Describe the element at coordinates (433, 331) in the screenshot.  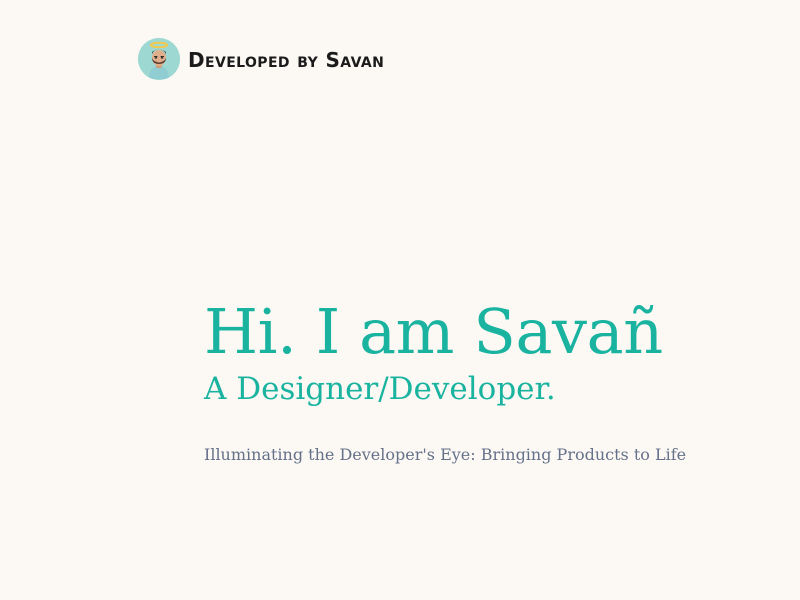
I see `hero-title: Hi. I am Savañ` at that location.